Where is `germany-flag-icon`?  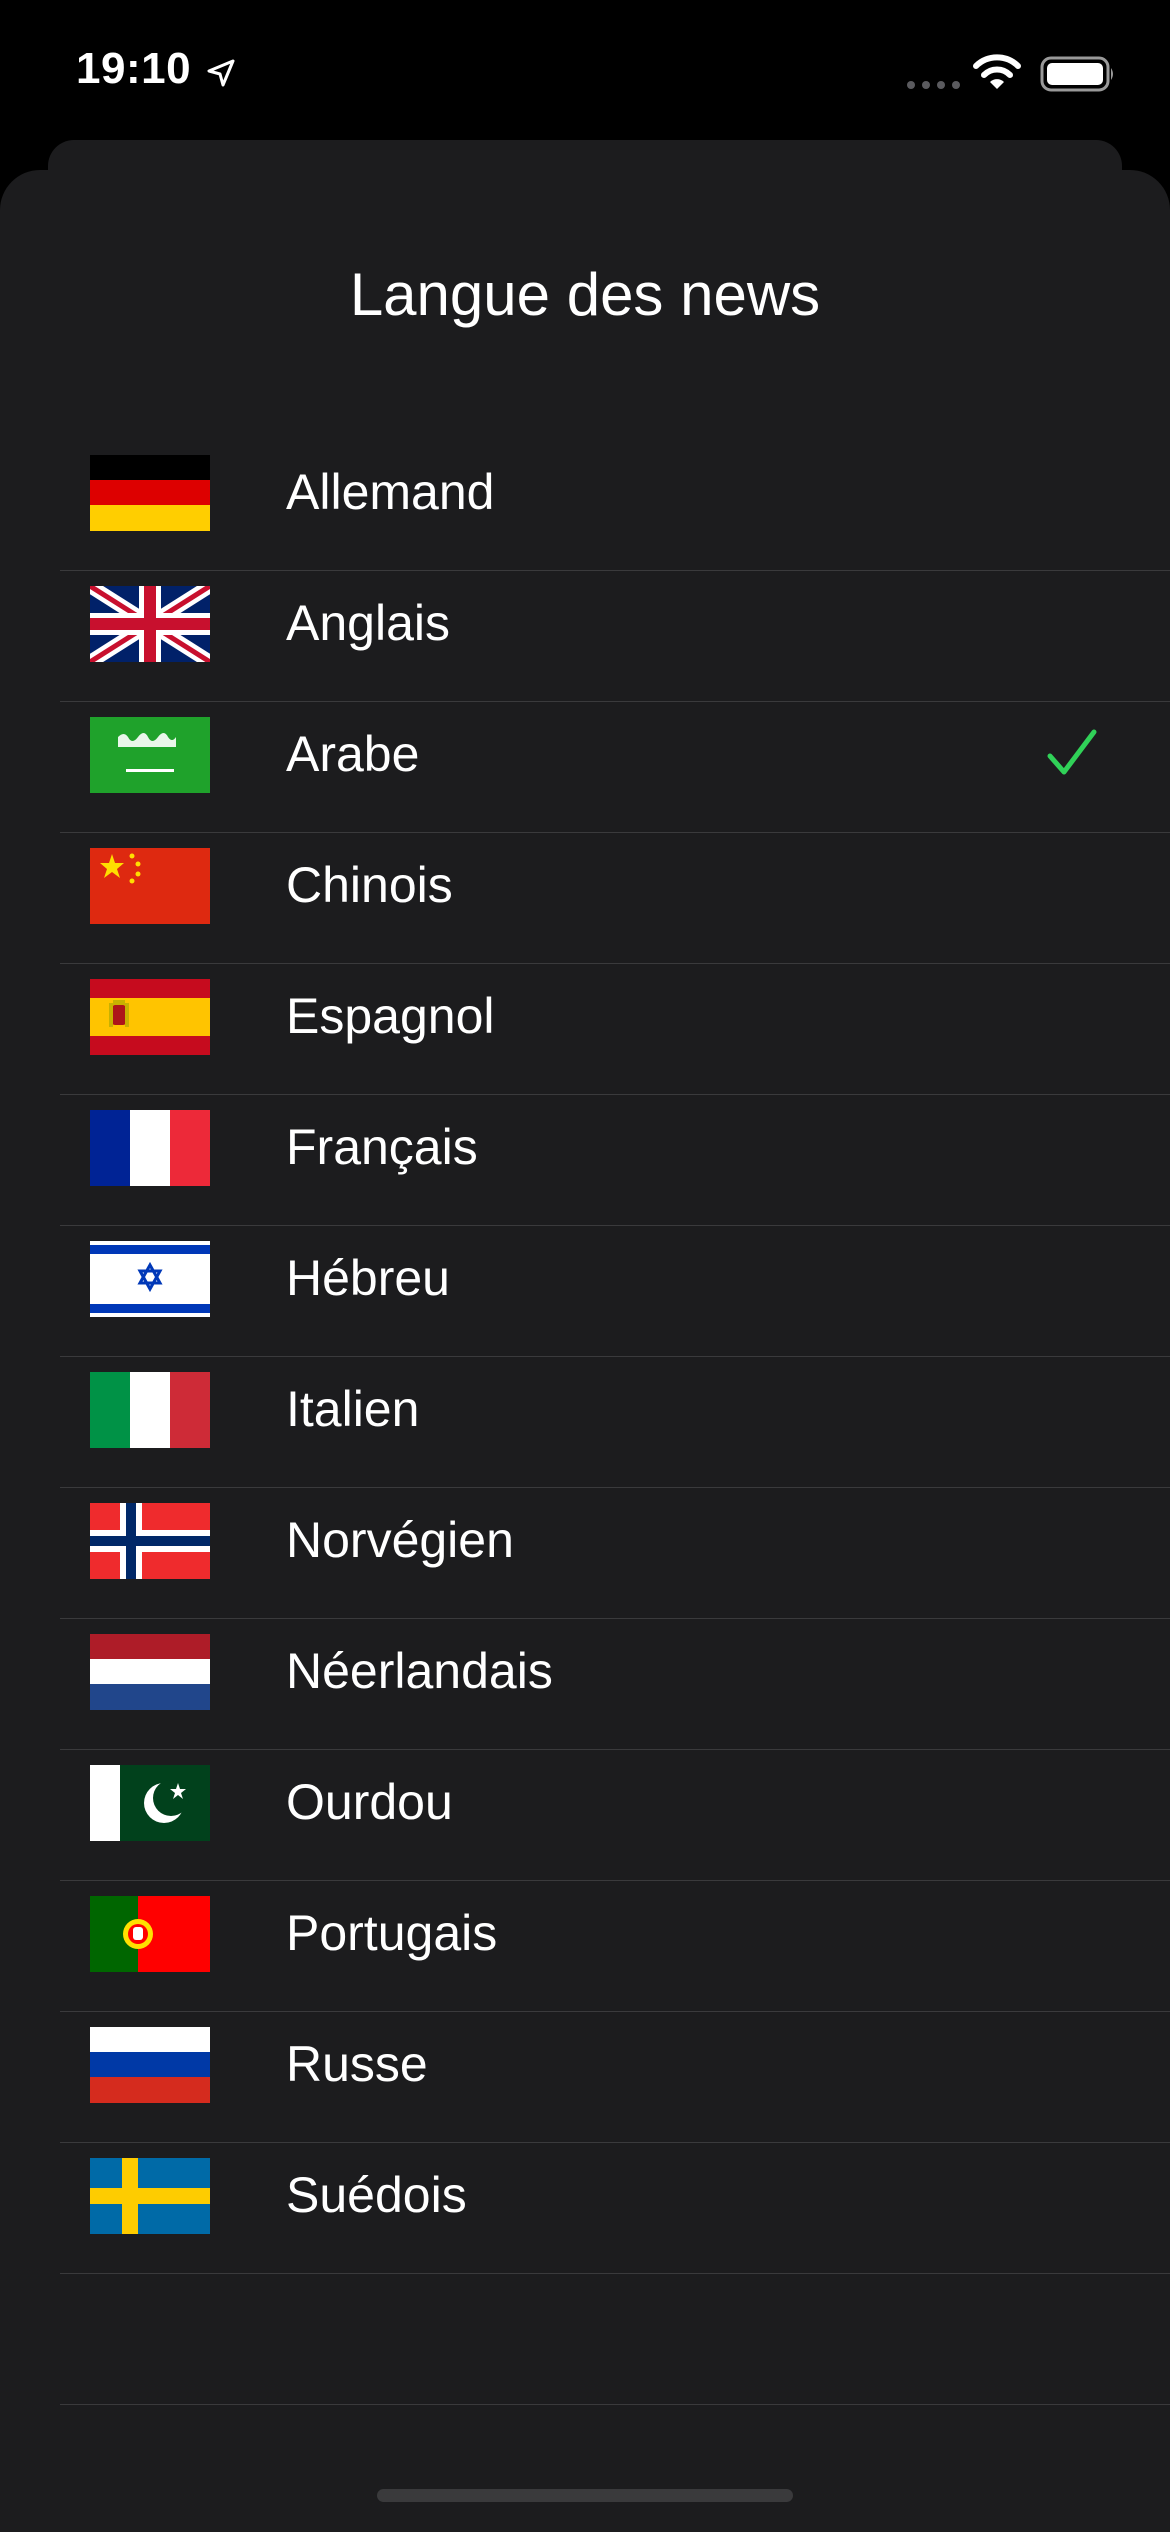
germany-flag-icon is located at coordinates (150, 493).